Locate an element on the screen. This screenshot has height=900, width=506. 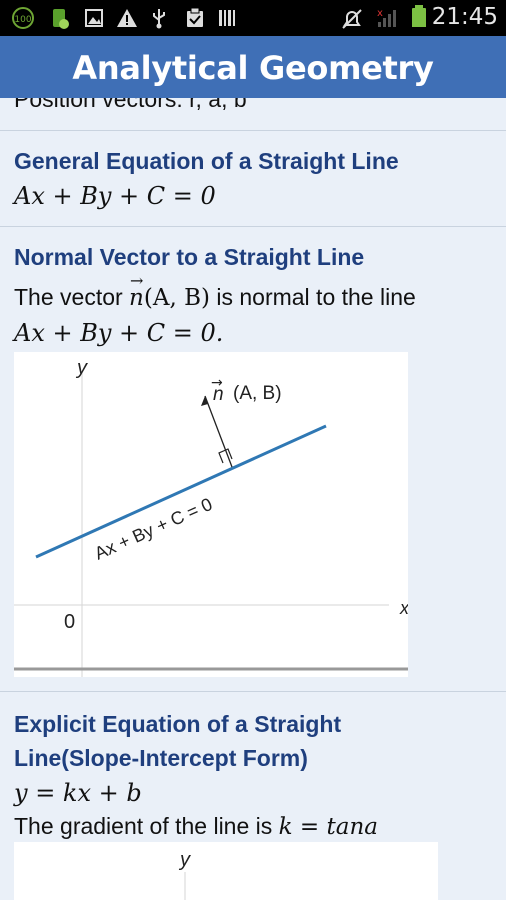
gradient-prefix: The gradient of the line is is located at coordinates (143, 826).